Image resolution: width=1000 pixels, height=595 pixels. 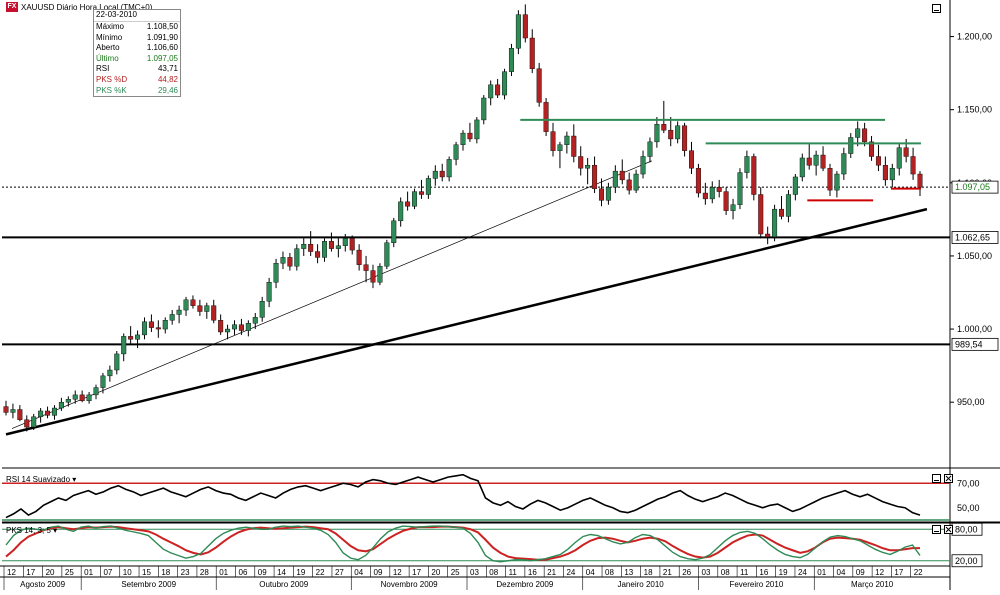 I want to click on rsi-title: RSI 14 Suavizado, so click(x=38, y=479).